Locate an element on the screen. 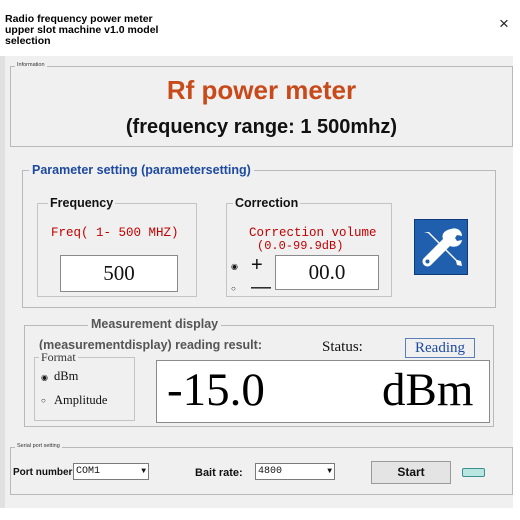 The width and height of the screenshot is (520, 520). dbm-option-label: dBm is located at coordinates (66, 376).